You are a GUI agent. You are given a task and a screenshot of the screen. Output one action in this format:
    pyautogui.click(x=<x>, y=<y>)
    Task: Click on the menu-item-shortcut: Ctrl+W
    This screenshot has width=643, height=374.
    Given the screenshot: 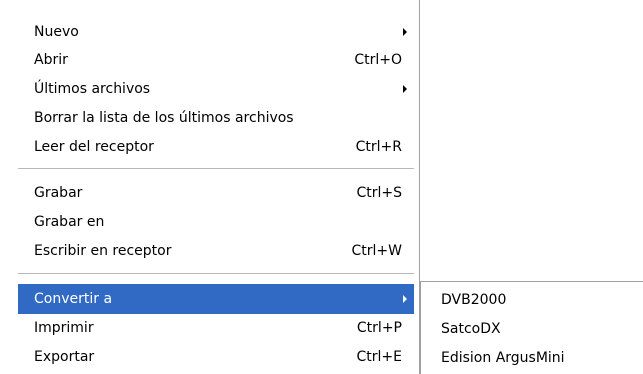 What is the action you would take?
    pyautogui.click(x=376, y=251)
    